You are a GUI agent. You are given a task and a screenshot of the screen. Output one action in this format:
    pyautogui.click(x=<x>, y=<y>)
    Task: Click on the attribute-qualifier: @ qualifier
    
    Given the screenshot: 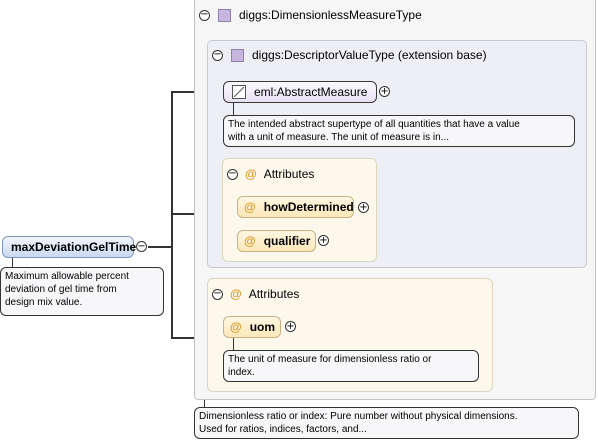 What is the action you would take?
    pyautogui.click(x=276, y=241)
    